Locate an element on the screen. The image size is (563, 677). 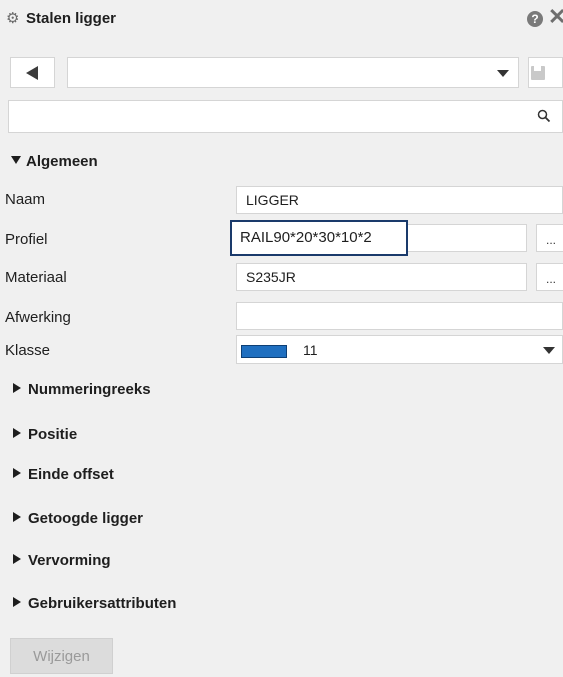
afwerking-field is located at coordinates (399, 316).